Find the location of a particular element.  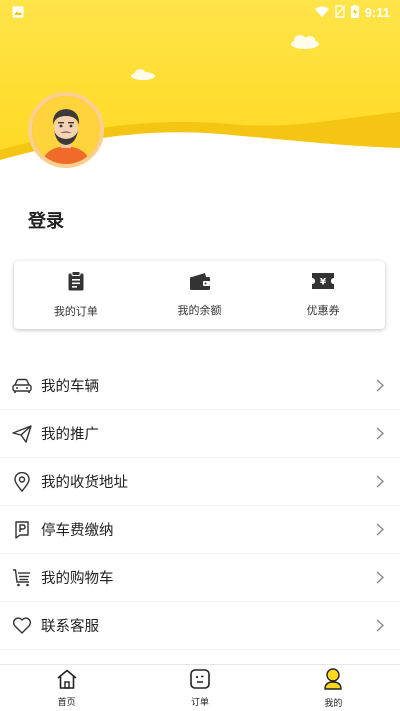

wallet-icon is located at coordinates (200, 283).